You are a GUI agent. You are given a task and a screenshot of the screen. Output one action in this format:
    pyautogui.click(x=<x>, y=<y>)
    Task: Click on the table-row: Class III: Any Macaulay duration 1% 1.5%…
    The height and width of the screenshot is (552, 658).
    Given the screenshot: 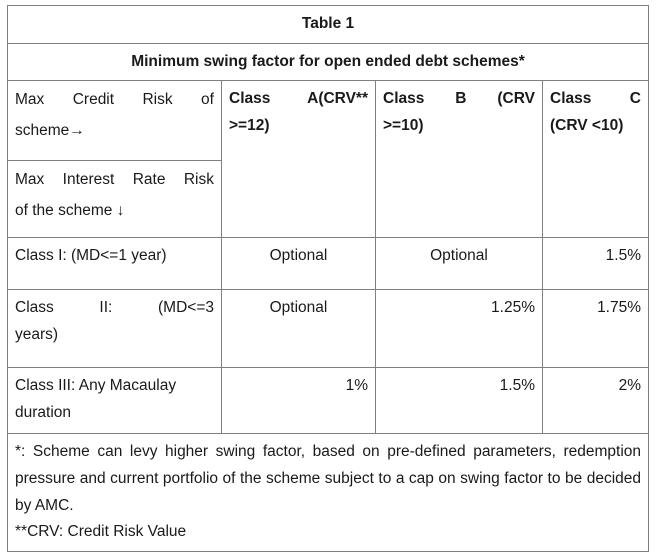 What is the action you would take?
    pyautogui.click(x=328, y=401)
    